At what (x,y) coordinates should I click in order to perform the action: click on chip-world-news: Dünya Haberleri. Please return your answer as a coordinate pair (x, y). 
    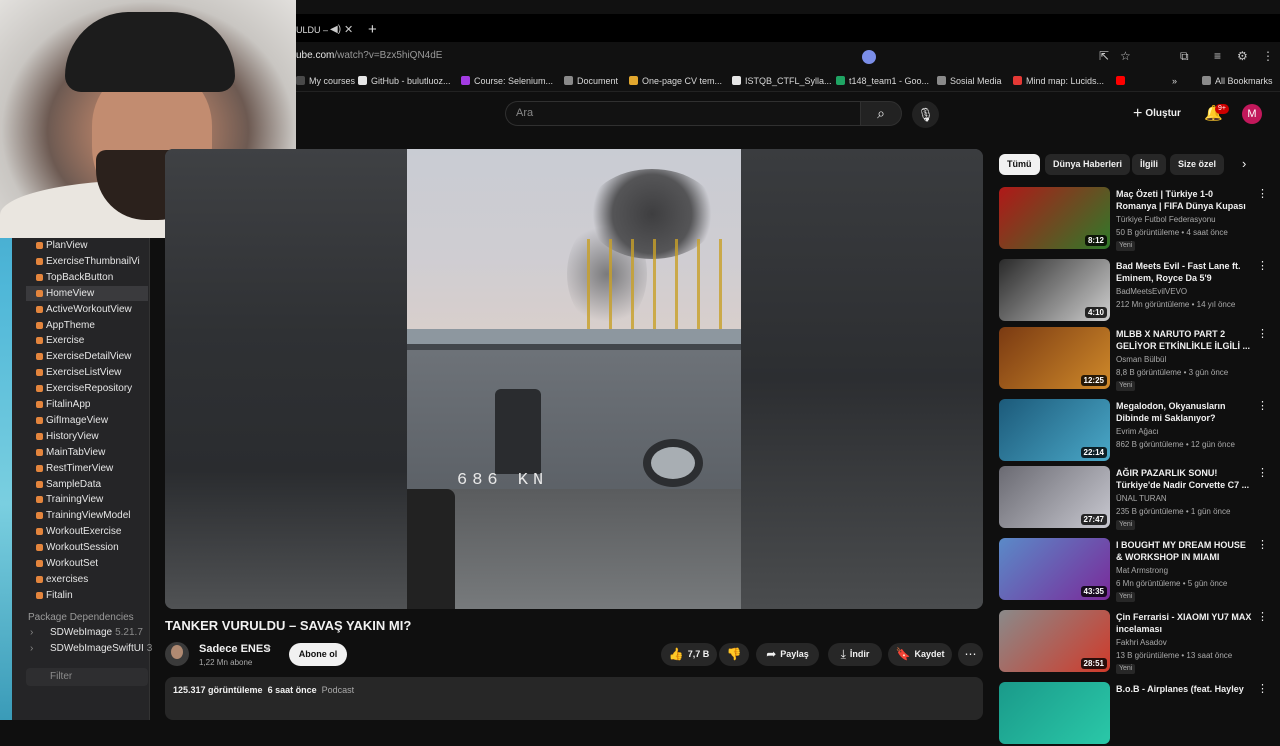
    Looking at the image, I should click on (1088, 164).